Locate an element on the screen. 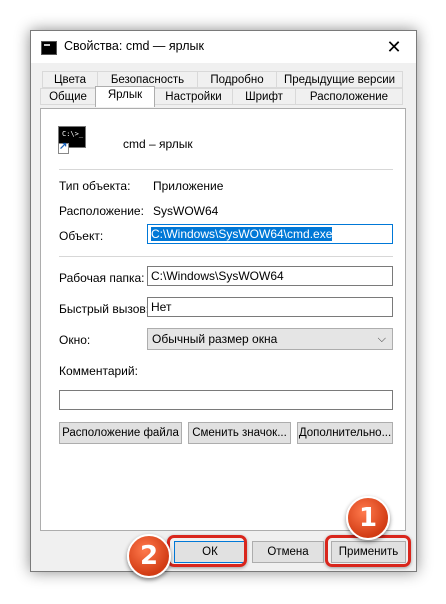  target-label: Объект: is located at coordinates (81, 236).